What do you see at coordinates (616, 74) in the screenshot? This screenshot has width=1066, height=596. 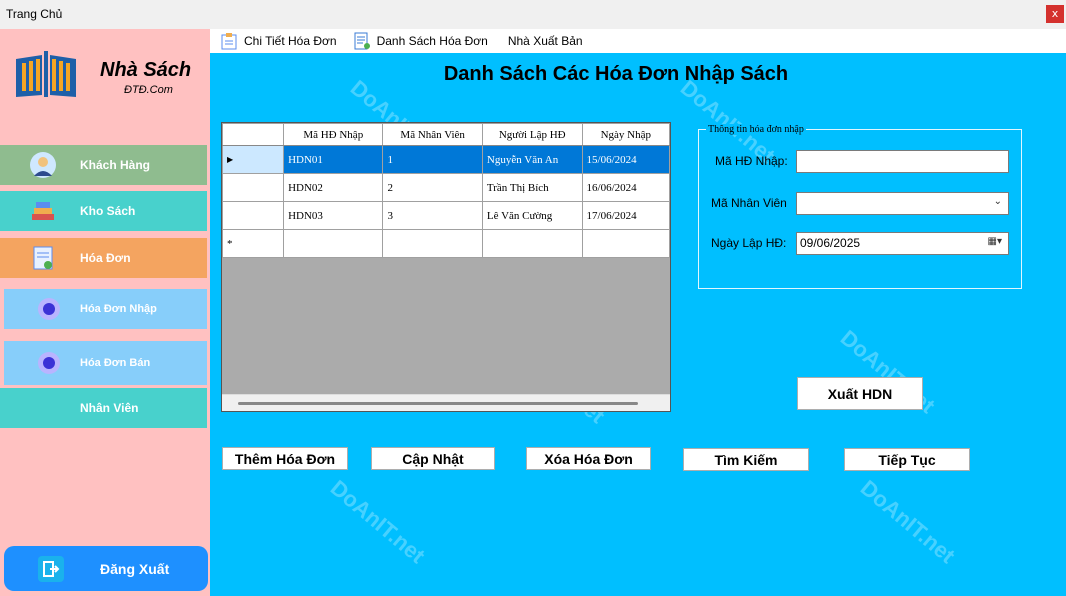 I see `page-title: Danh Sách Các Hóa Đơn Nhập Sách` at bounding box center [616, 74].